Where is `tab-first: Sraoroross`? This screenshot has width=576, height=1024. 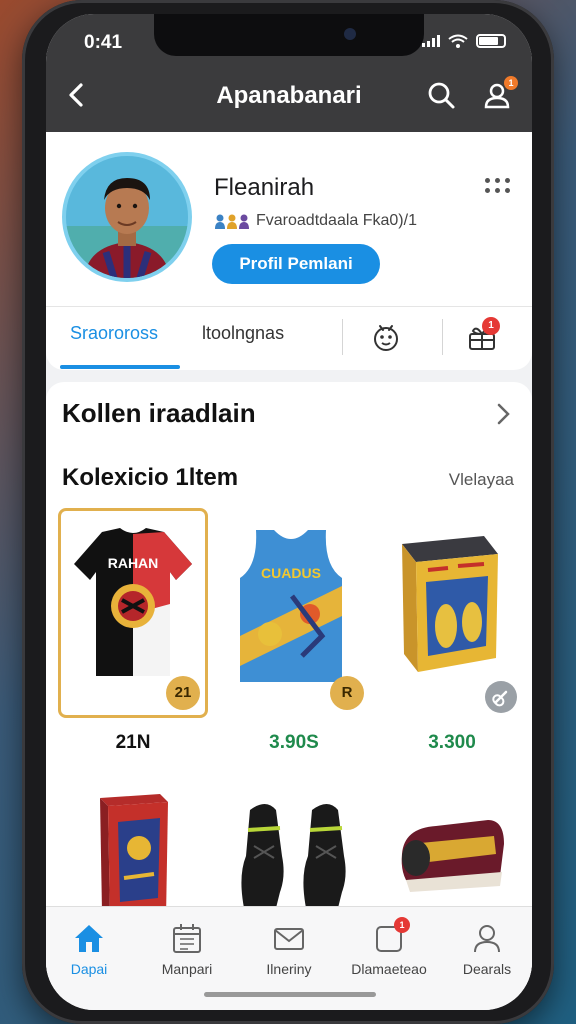 tab-first: Sraoroross is located at coordinates (114, 333).